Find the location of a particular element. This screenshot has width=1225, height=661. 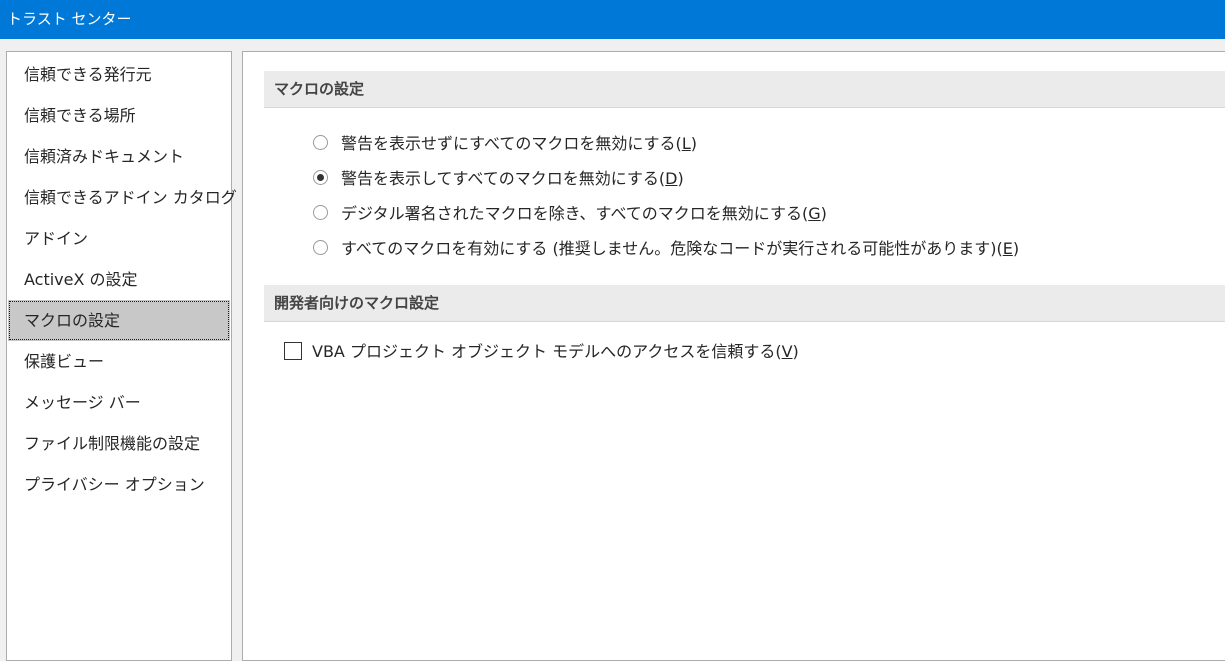

developer-settings-header: 開発者向けのマクロ設定 is located at coordinates (744, 303).